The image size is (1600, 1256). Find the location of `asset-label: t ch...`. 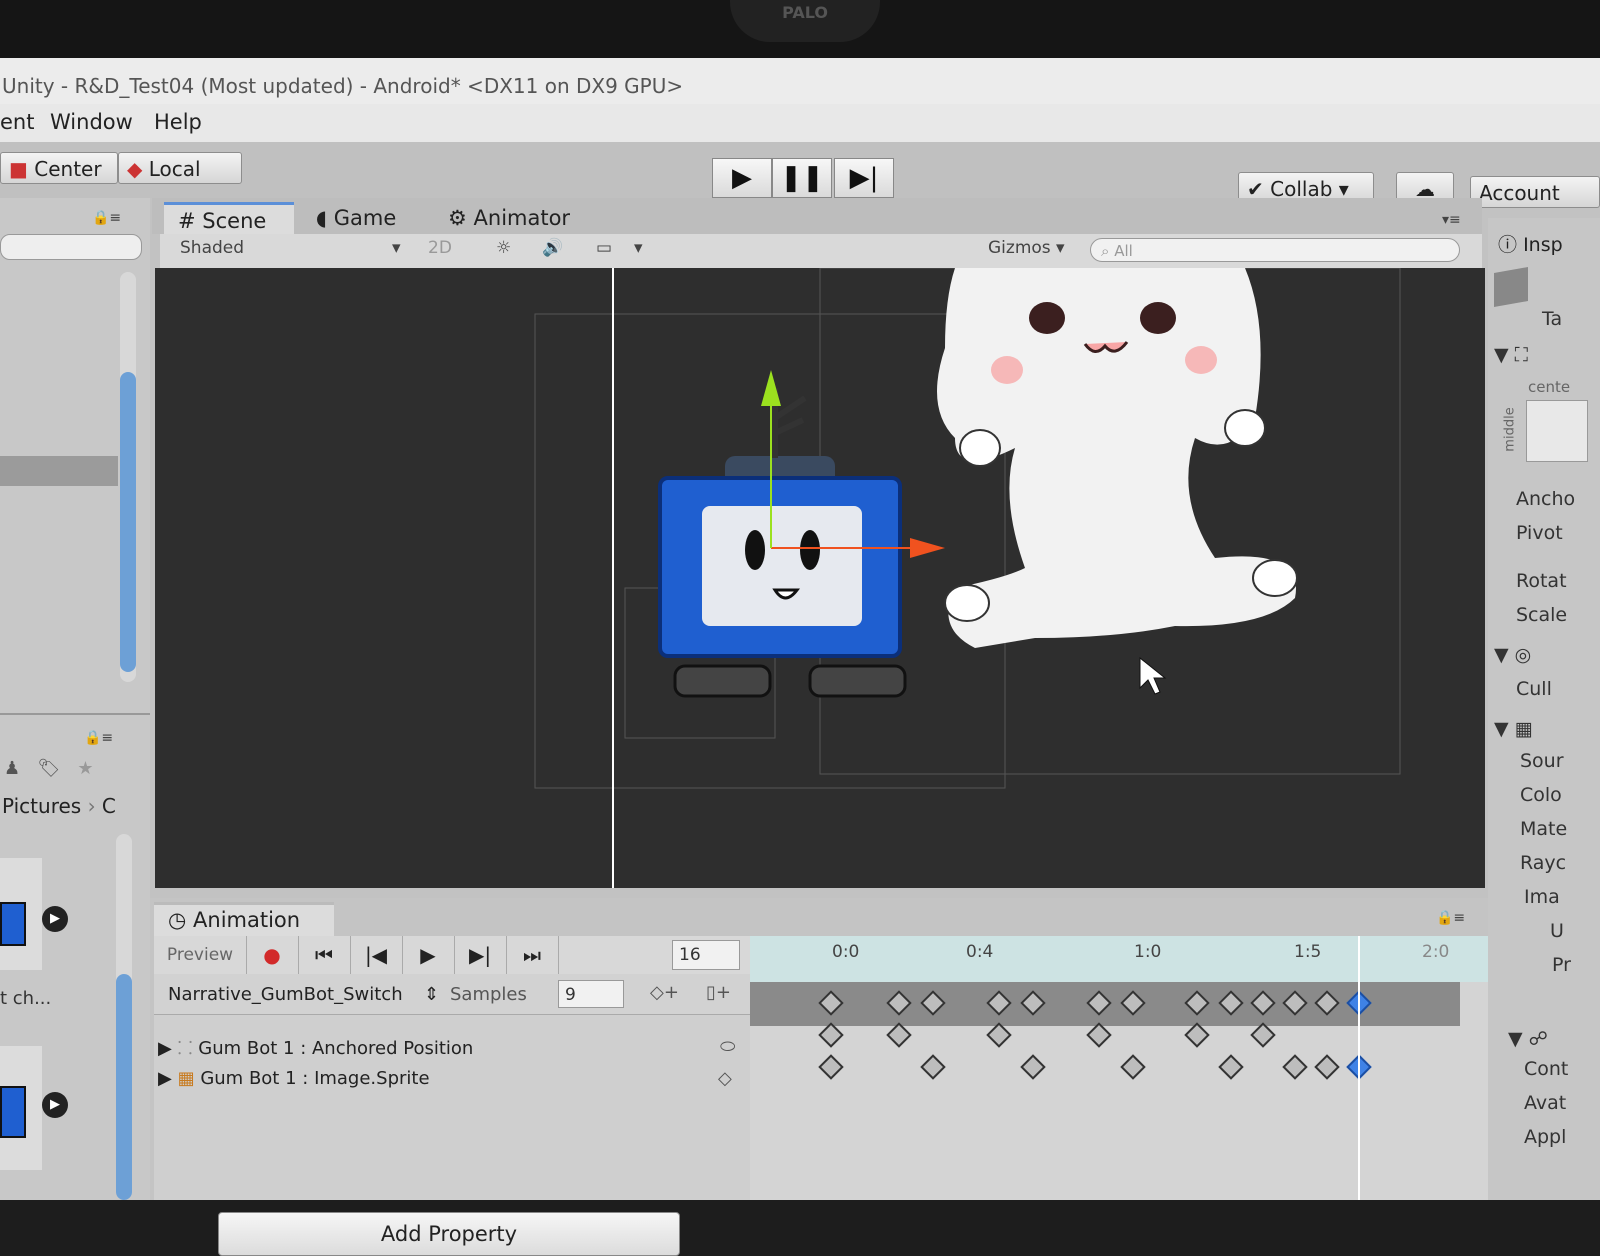

asset-label: t ch... is located at coordinates (25, 998).